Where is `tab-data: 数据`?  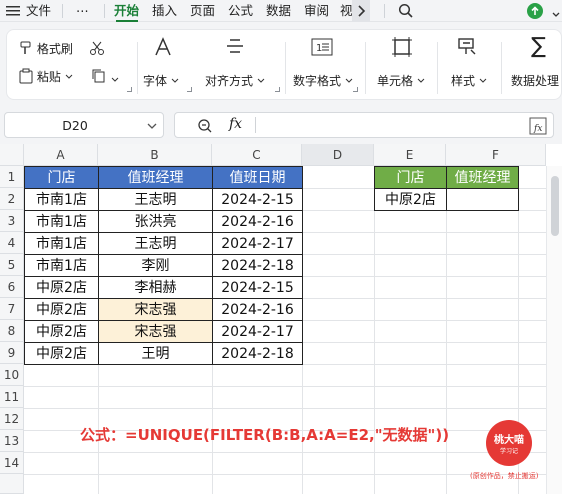 tab-data: 数据 is located at coordinates (278, 11).